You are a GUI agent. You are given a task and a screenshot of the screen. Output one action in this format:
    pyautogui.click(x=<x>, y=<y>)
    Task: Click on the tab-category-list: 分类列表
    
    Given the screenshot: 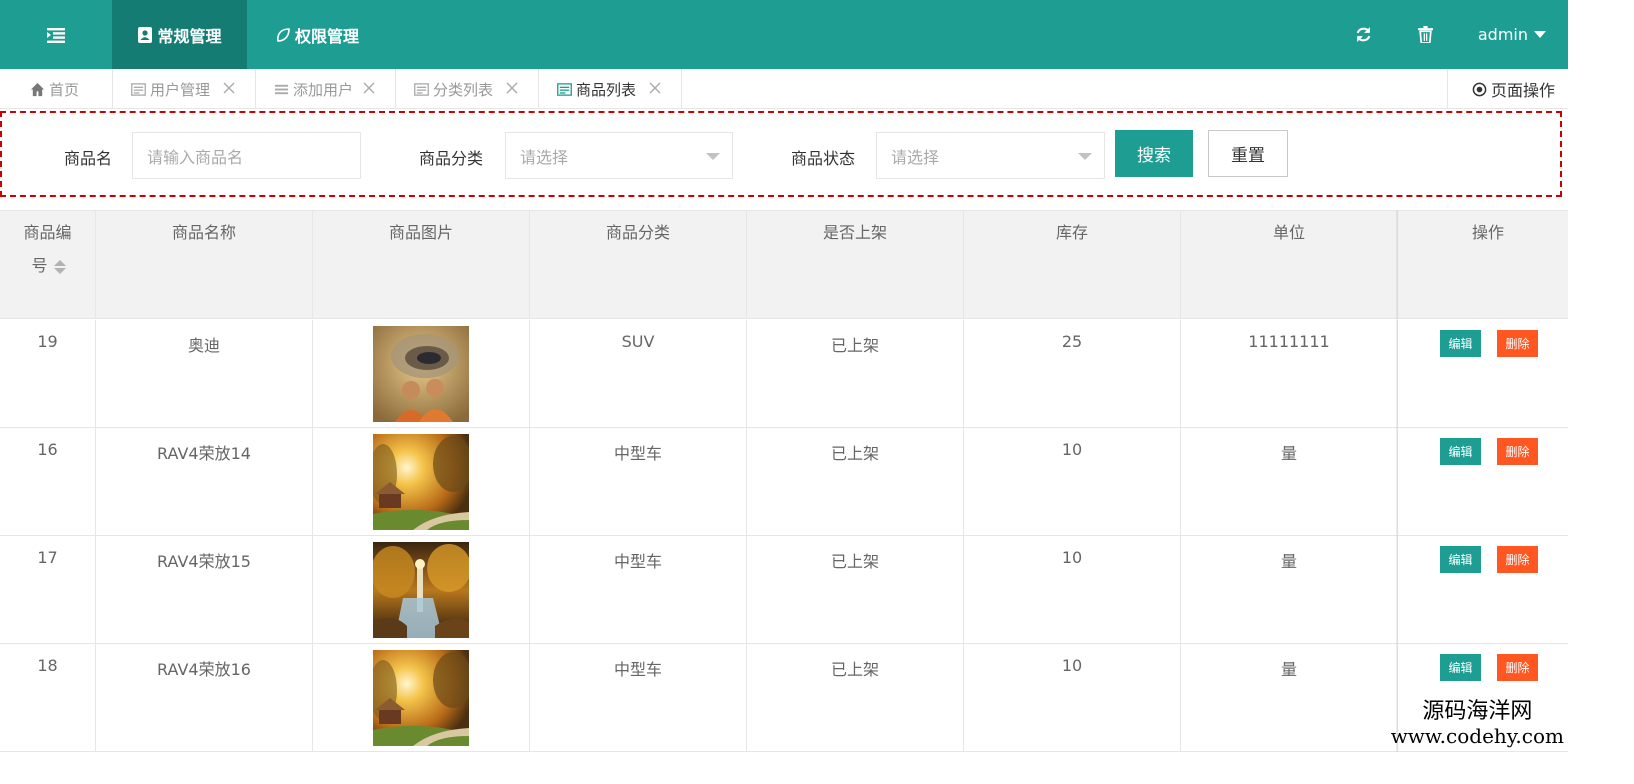 What is the action you would take?
    pyautogui.click(x=467, y=89)
    